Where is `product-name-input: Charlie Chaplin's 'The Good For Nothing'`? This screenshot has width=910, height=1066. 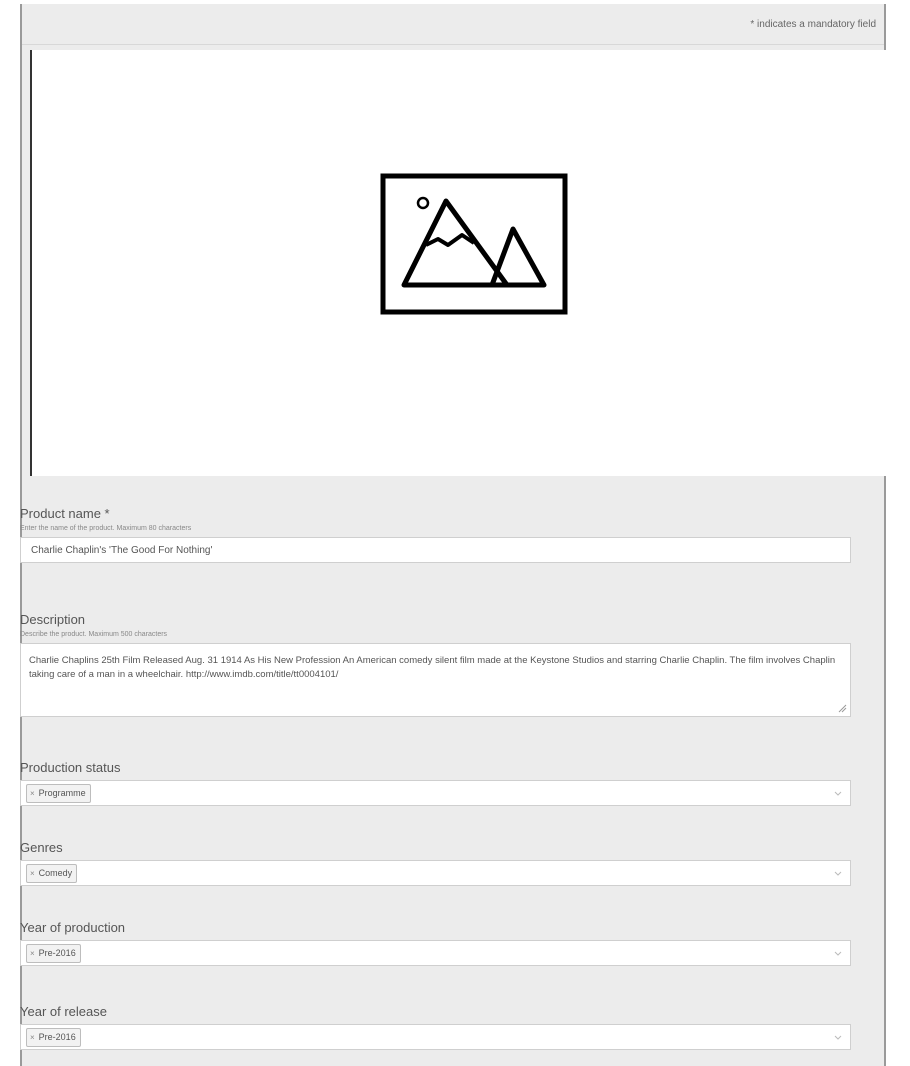 product-name-input: Charlie Chaplin's 'The Good For Nothing' is located at coordinates (435, 550).